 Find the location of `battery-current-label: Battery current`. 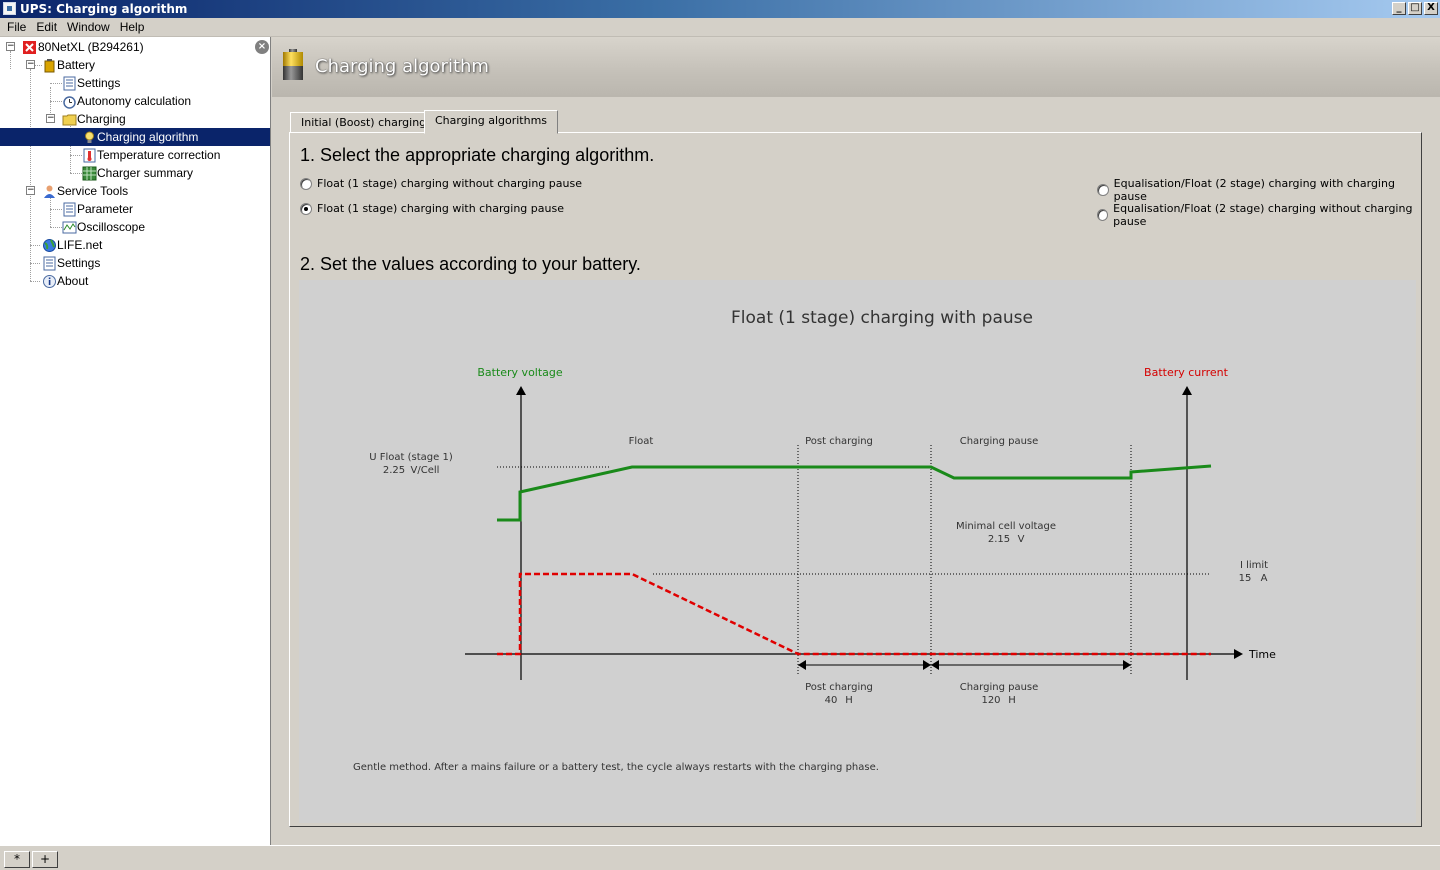

battery-current-label: Battery current is located at coordinates (1186, 372).